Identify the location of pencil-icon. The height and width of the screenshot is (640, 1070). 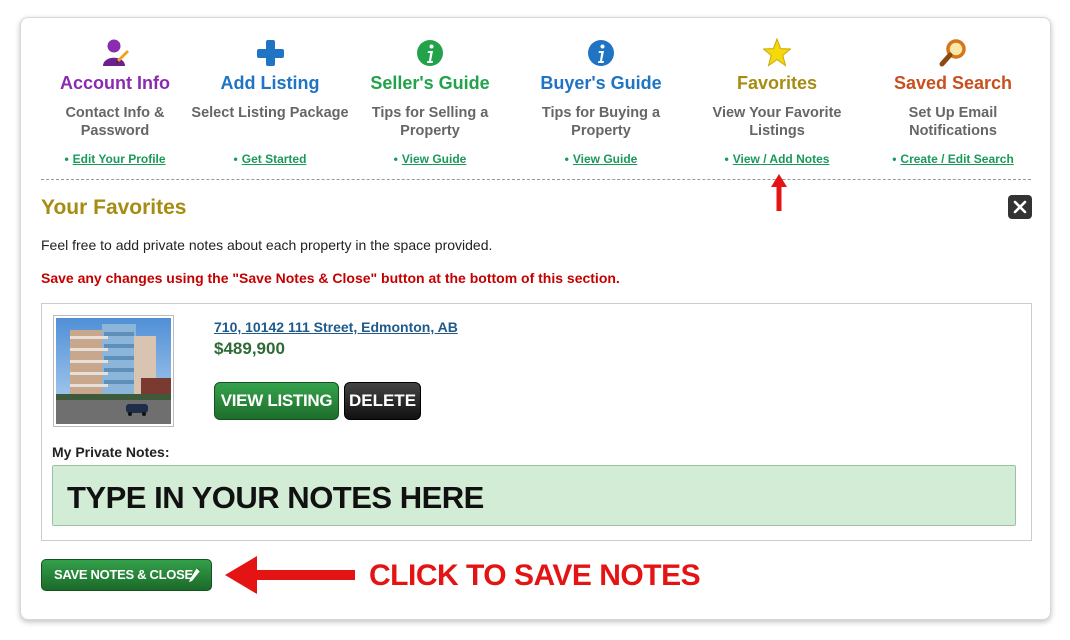
(195, 574).